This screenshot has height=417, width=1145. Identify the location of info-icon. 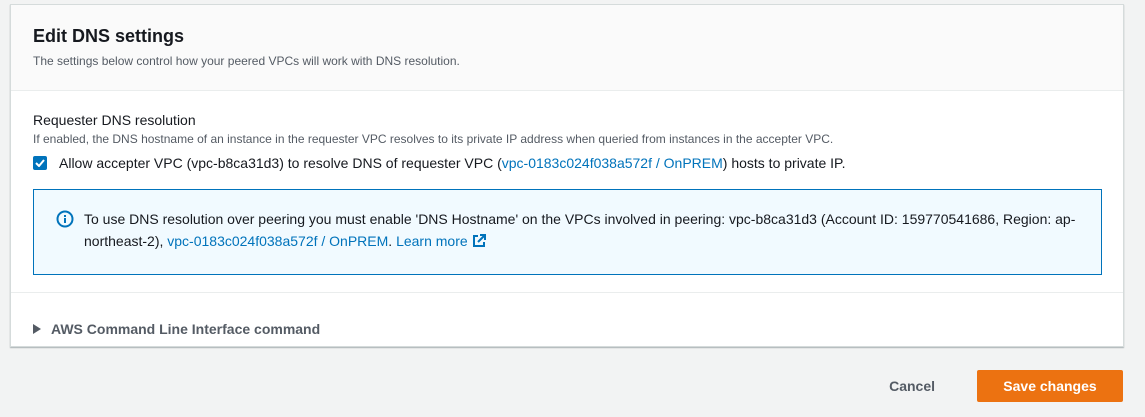
(65, 219).